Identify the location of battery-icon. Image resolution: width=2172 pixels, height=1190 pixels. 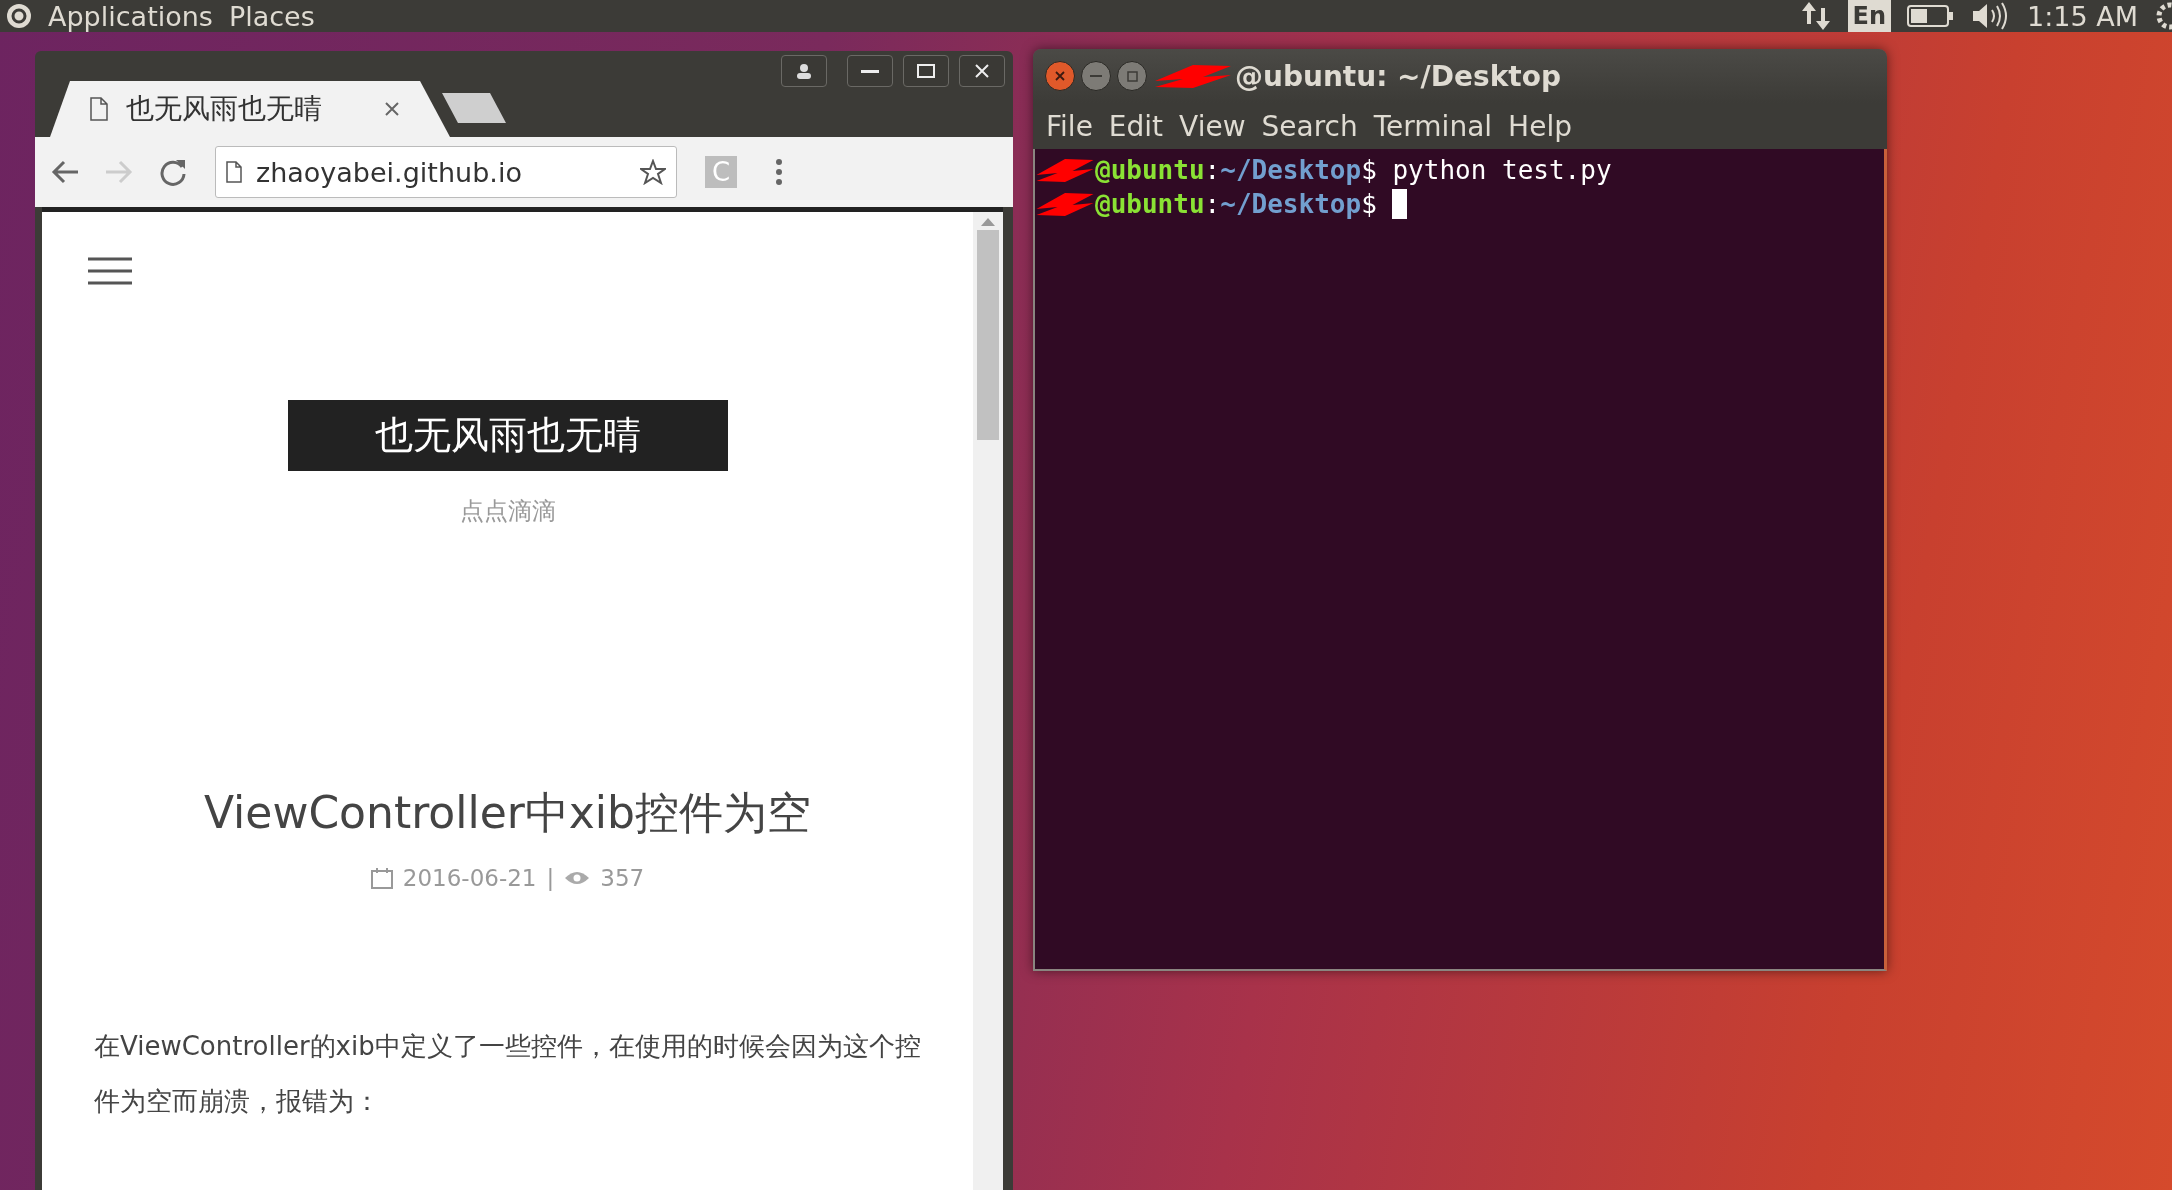
(1931, 16).